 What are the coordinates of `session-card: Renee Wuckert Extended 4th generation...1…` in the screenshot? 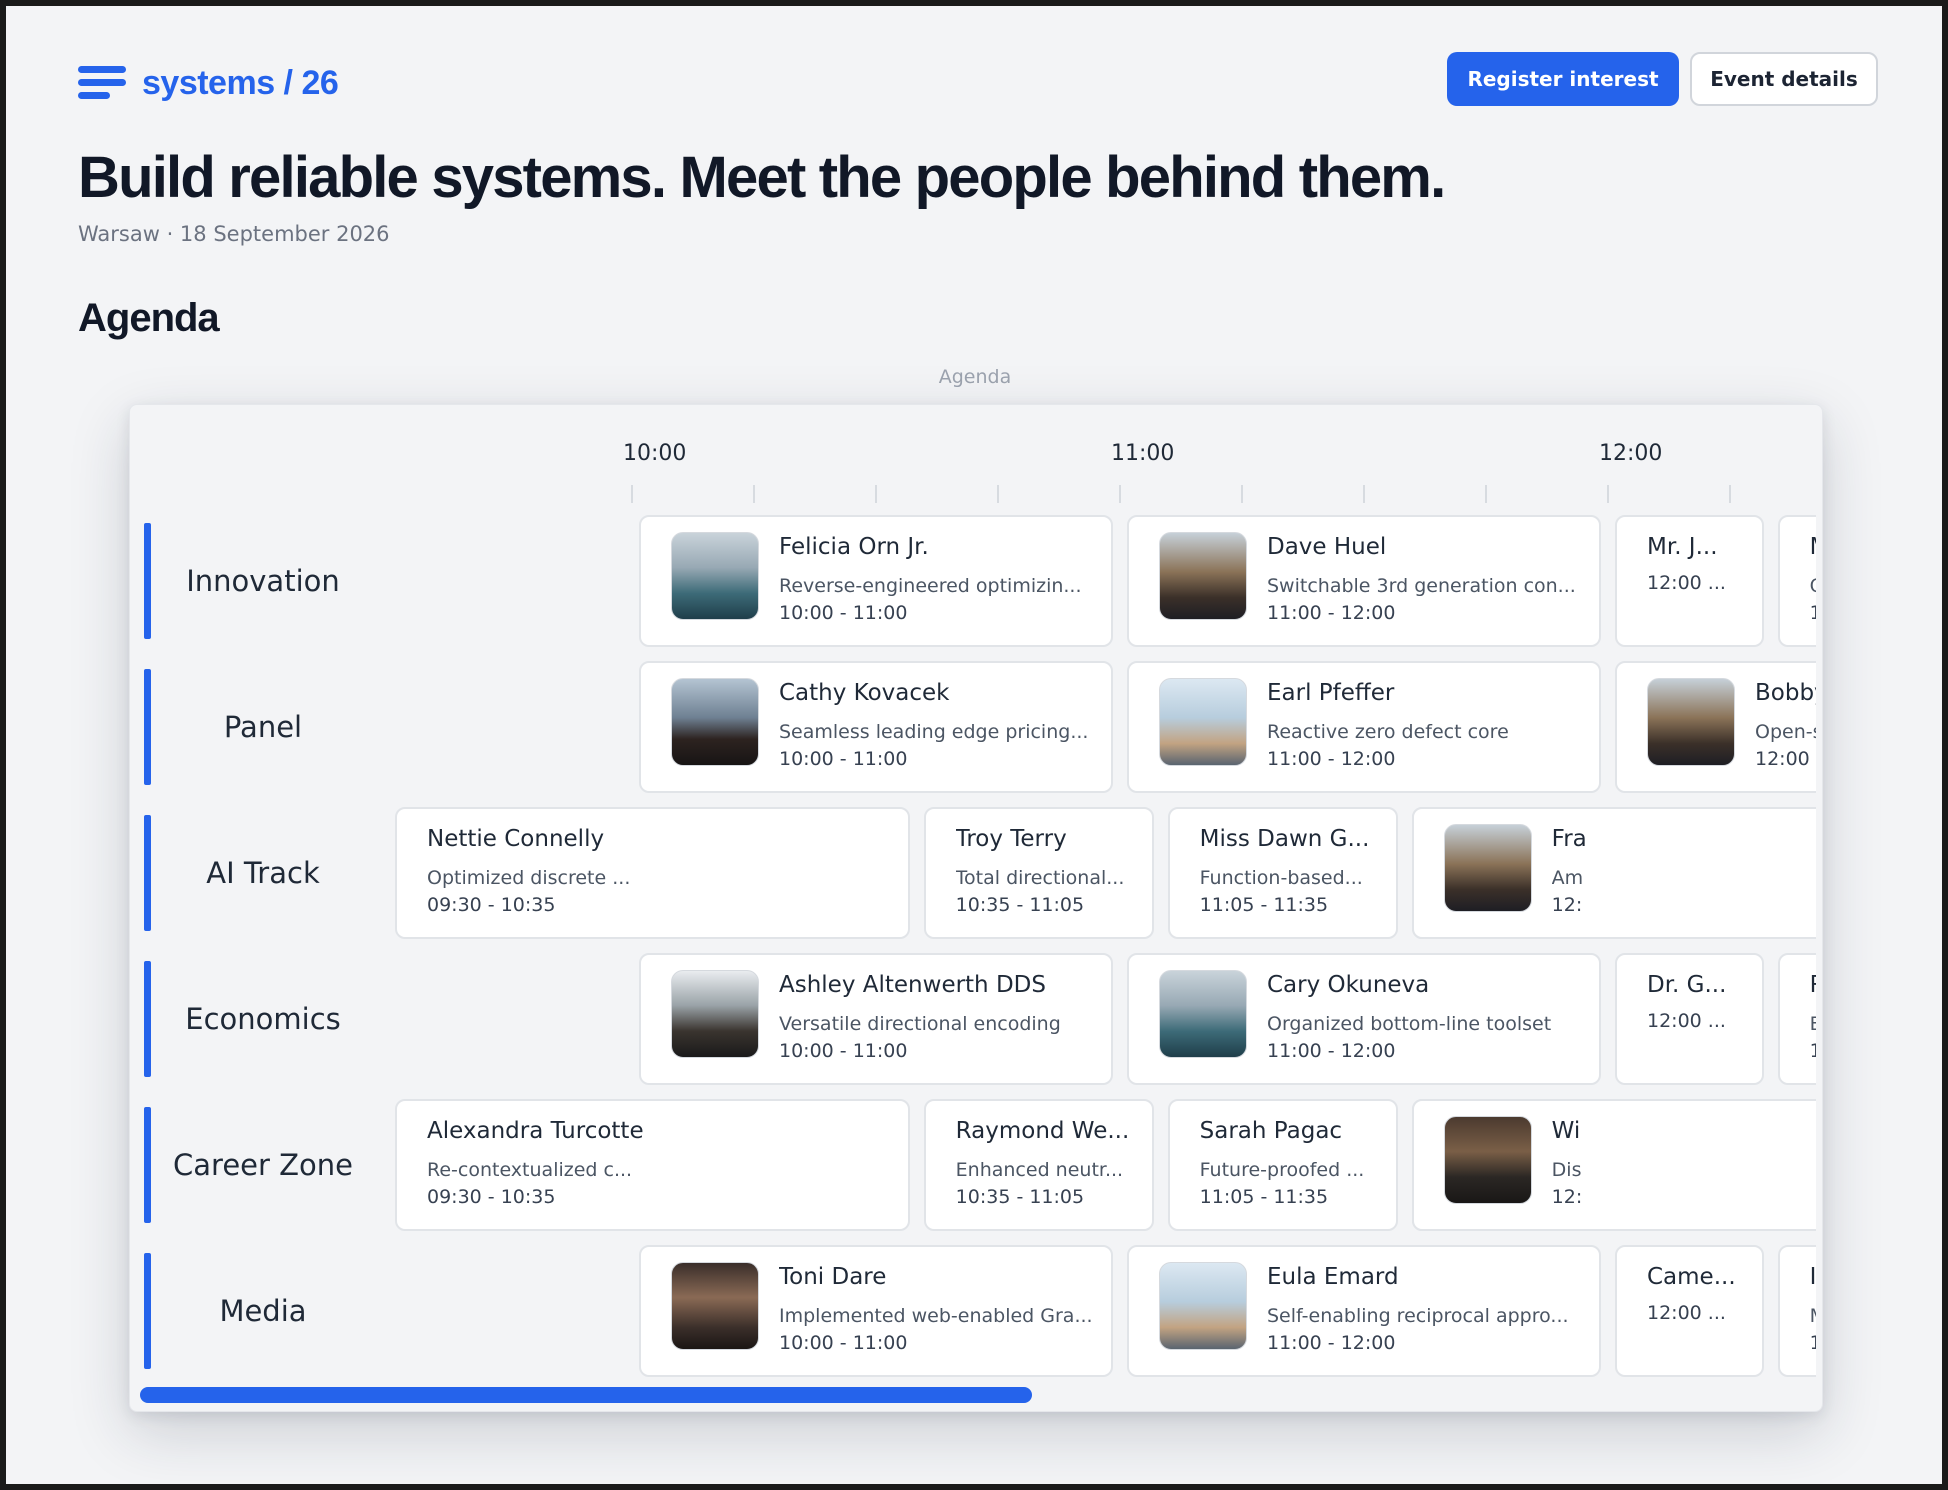 It's located at (1796, 1019).